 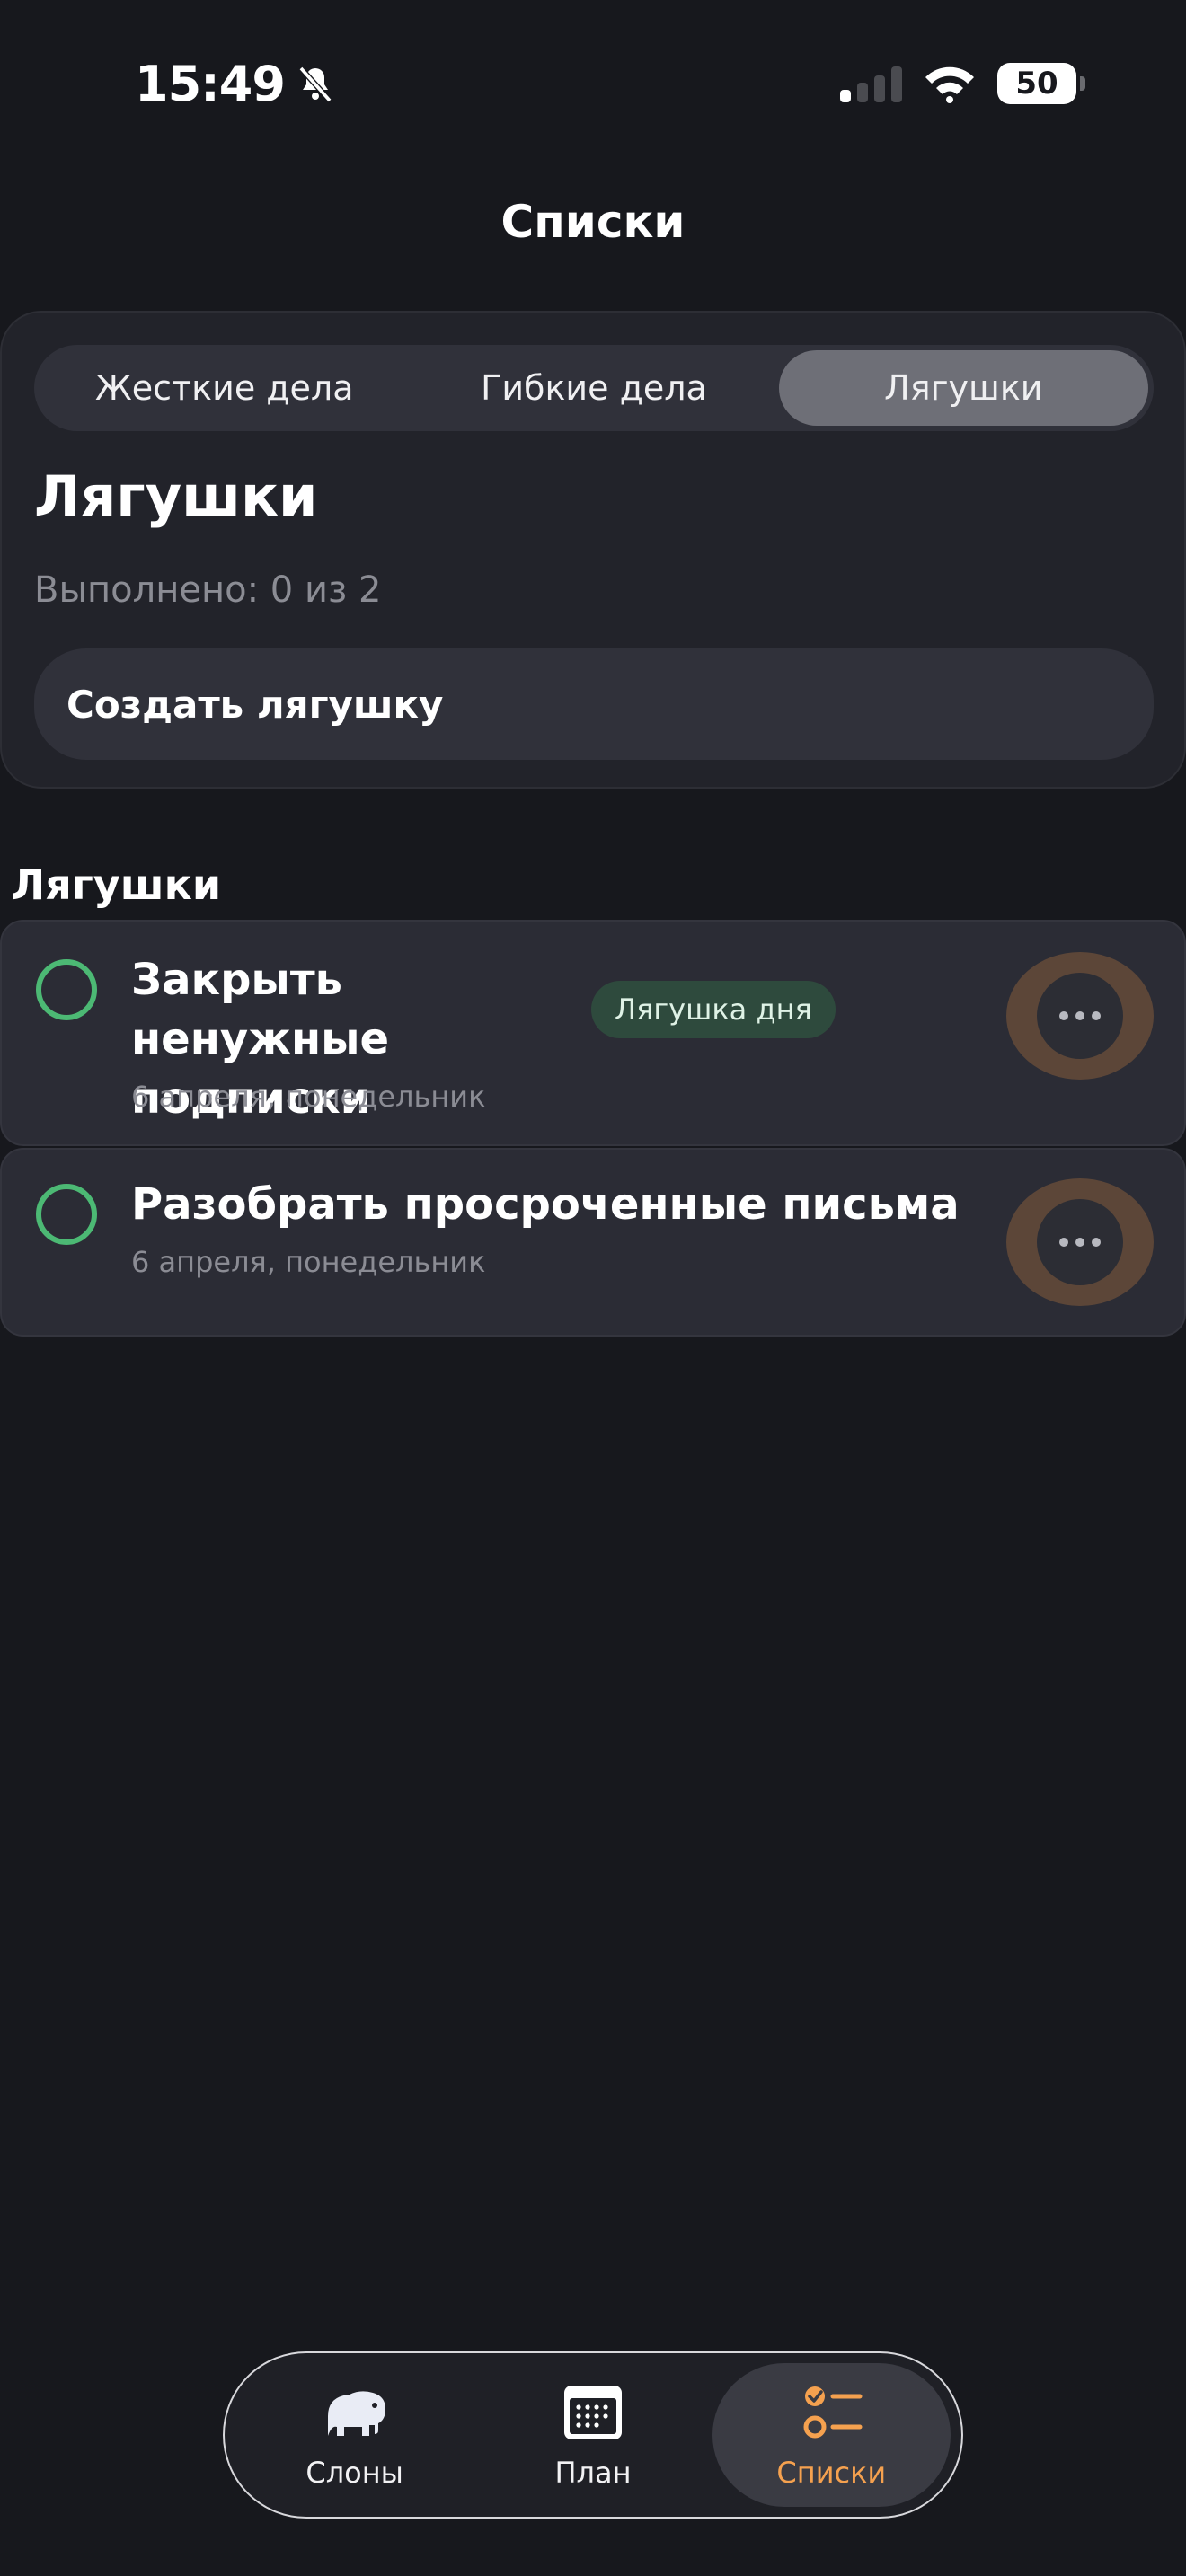 I want to click on tab-elephants: Слоны, so click(x=354, y=2435).